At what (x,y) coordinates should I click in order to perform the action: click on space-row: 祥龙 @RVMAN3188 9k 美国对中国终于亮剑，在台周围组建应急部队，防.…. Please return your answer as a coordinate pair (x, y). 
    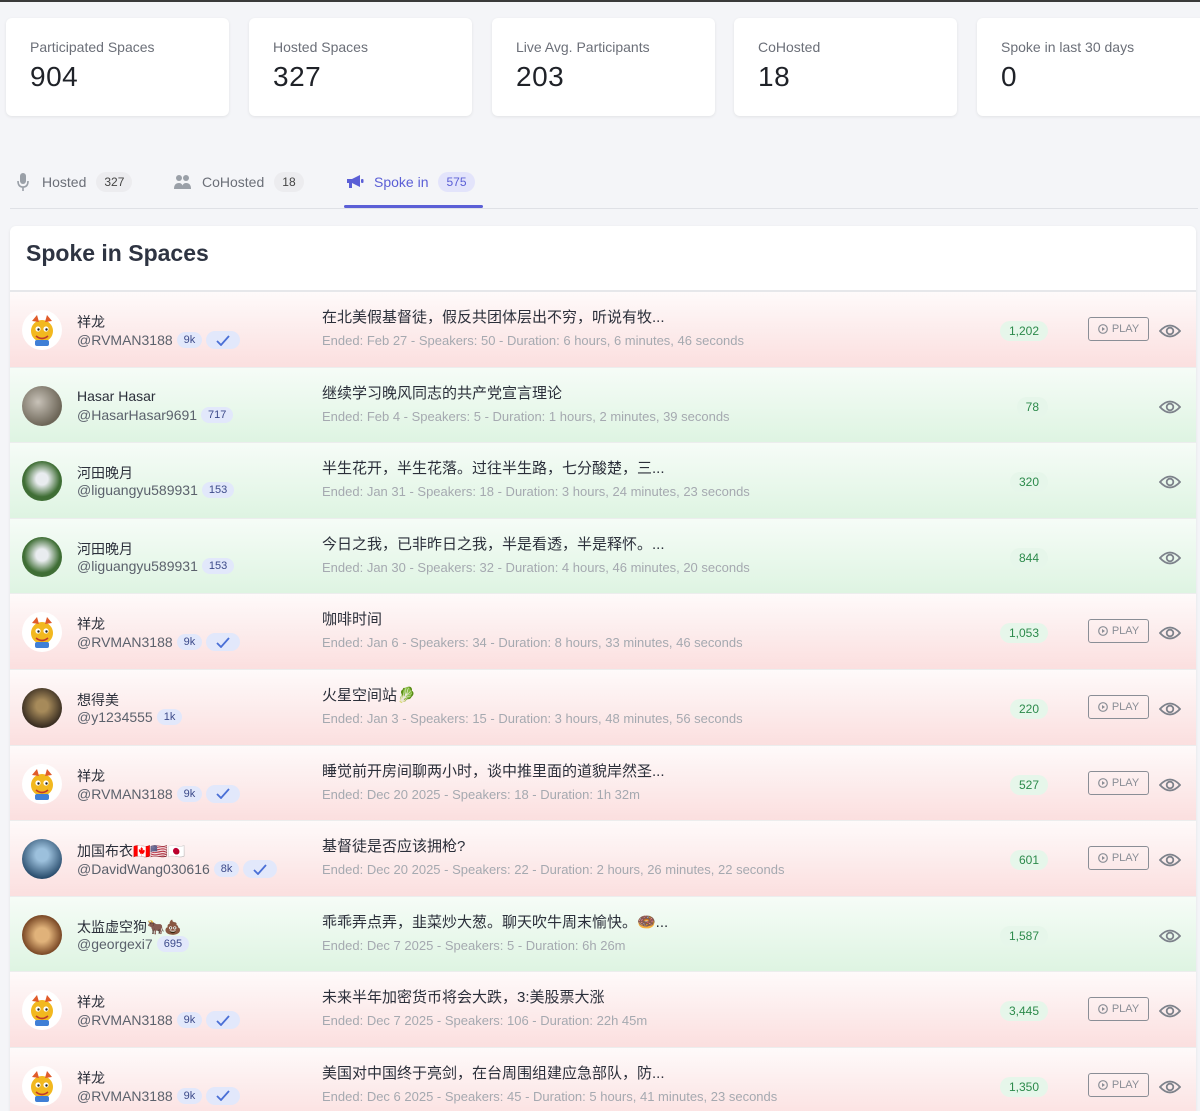
    Looking at the image, I should click on (603, 1079).